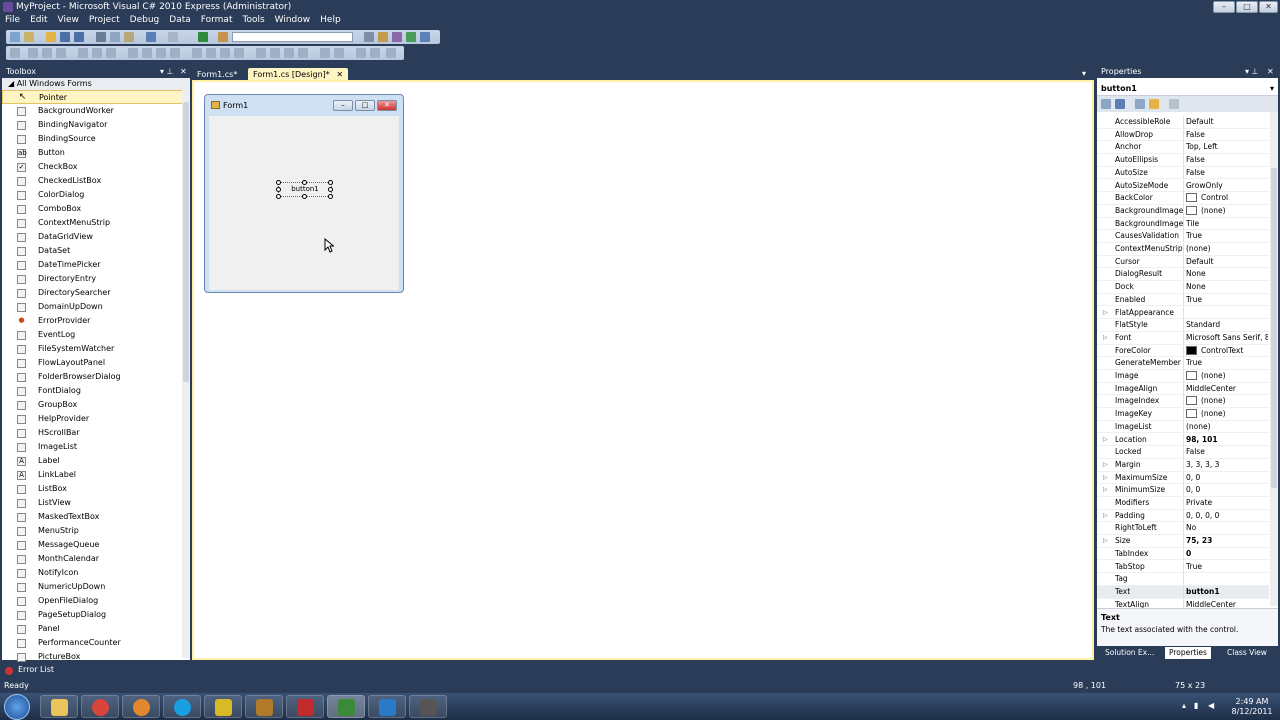  What do you see at coordinates (96, 545) in the screenshot?
I see `toolbox-item: MessageQueue` at bounding box center [96, 545].